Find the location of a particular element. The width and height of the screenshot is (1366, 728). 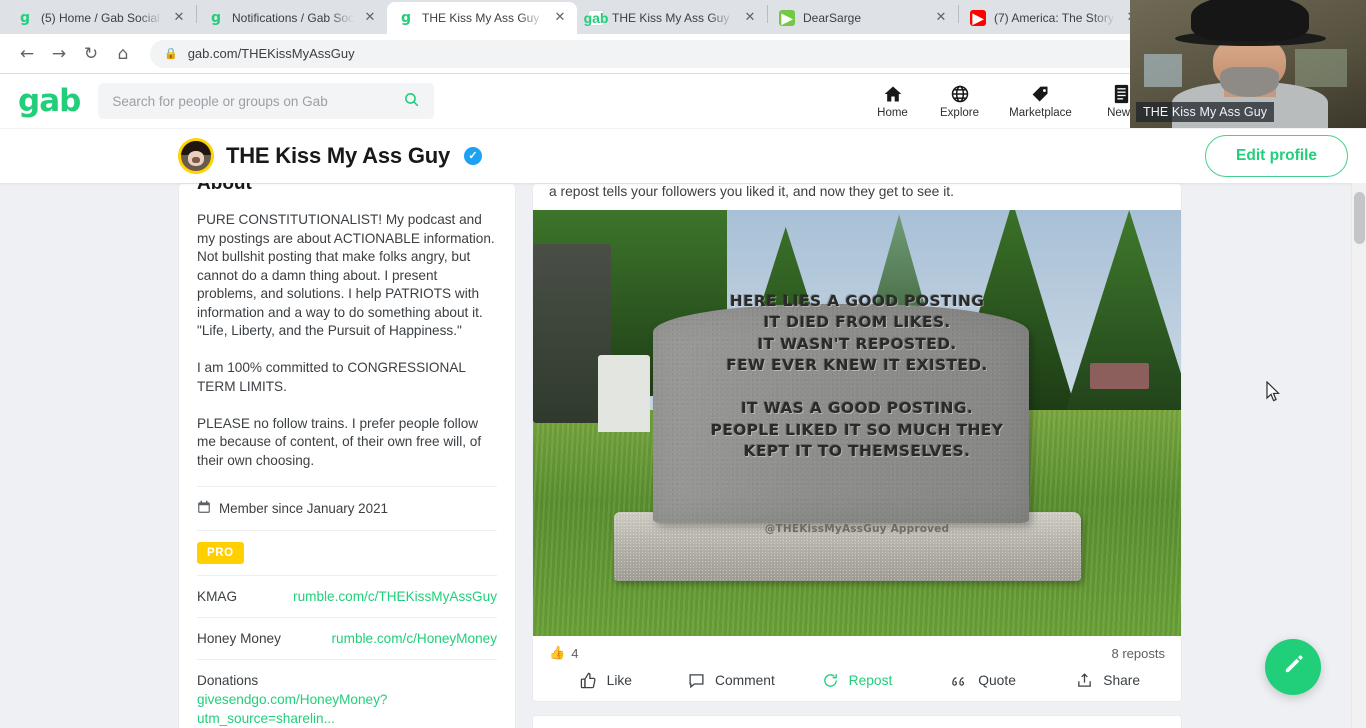

profile-field-row: KMAG rumble.com/c/THEKissMyAssGuy is located at coordinates (347, 597).